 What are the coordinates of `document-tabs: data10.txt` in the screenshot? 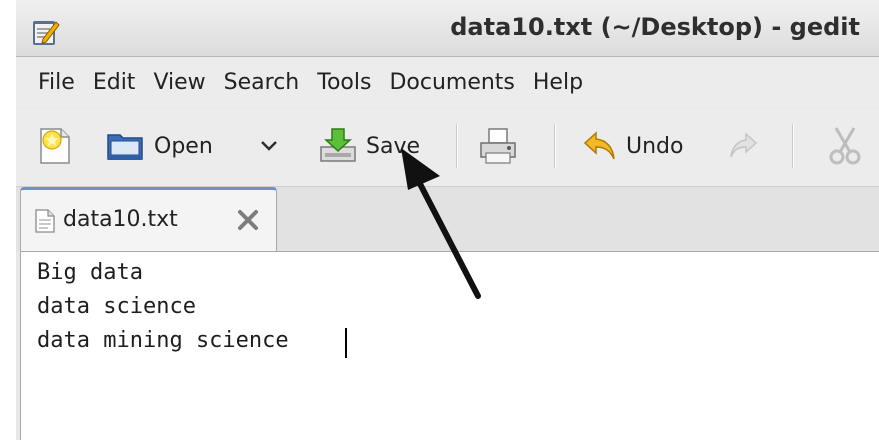 It's located at (447, 219).